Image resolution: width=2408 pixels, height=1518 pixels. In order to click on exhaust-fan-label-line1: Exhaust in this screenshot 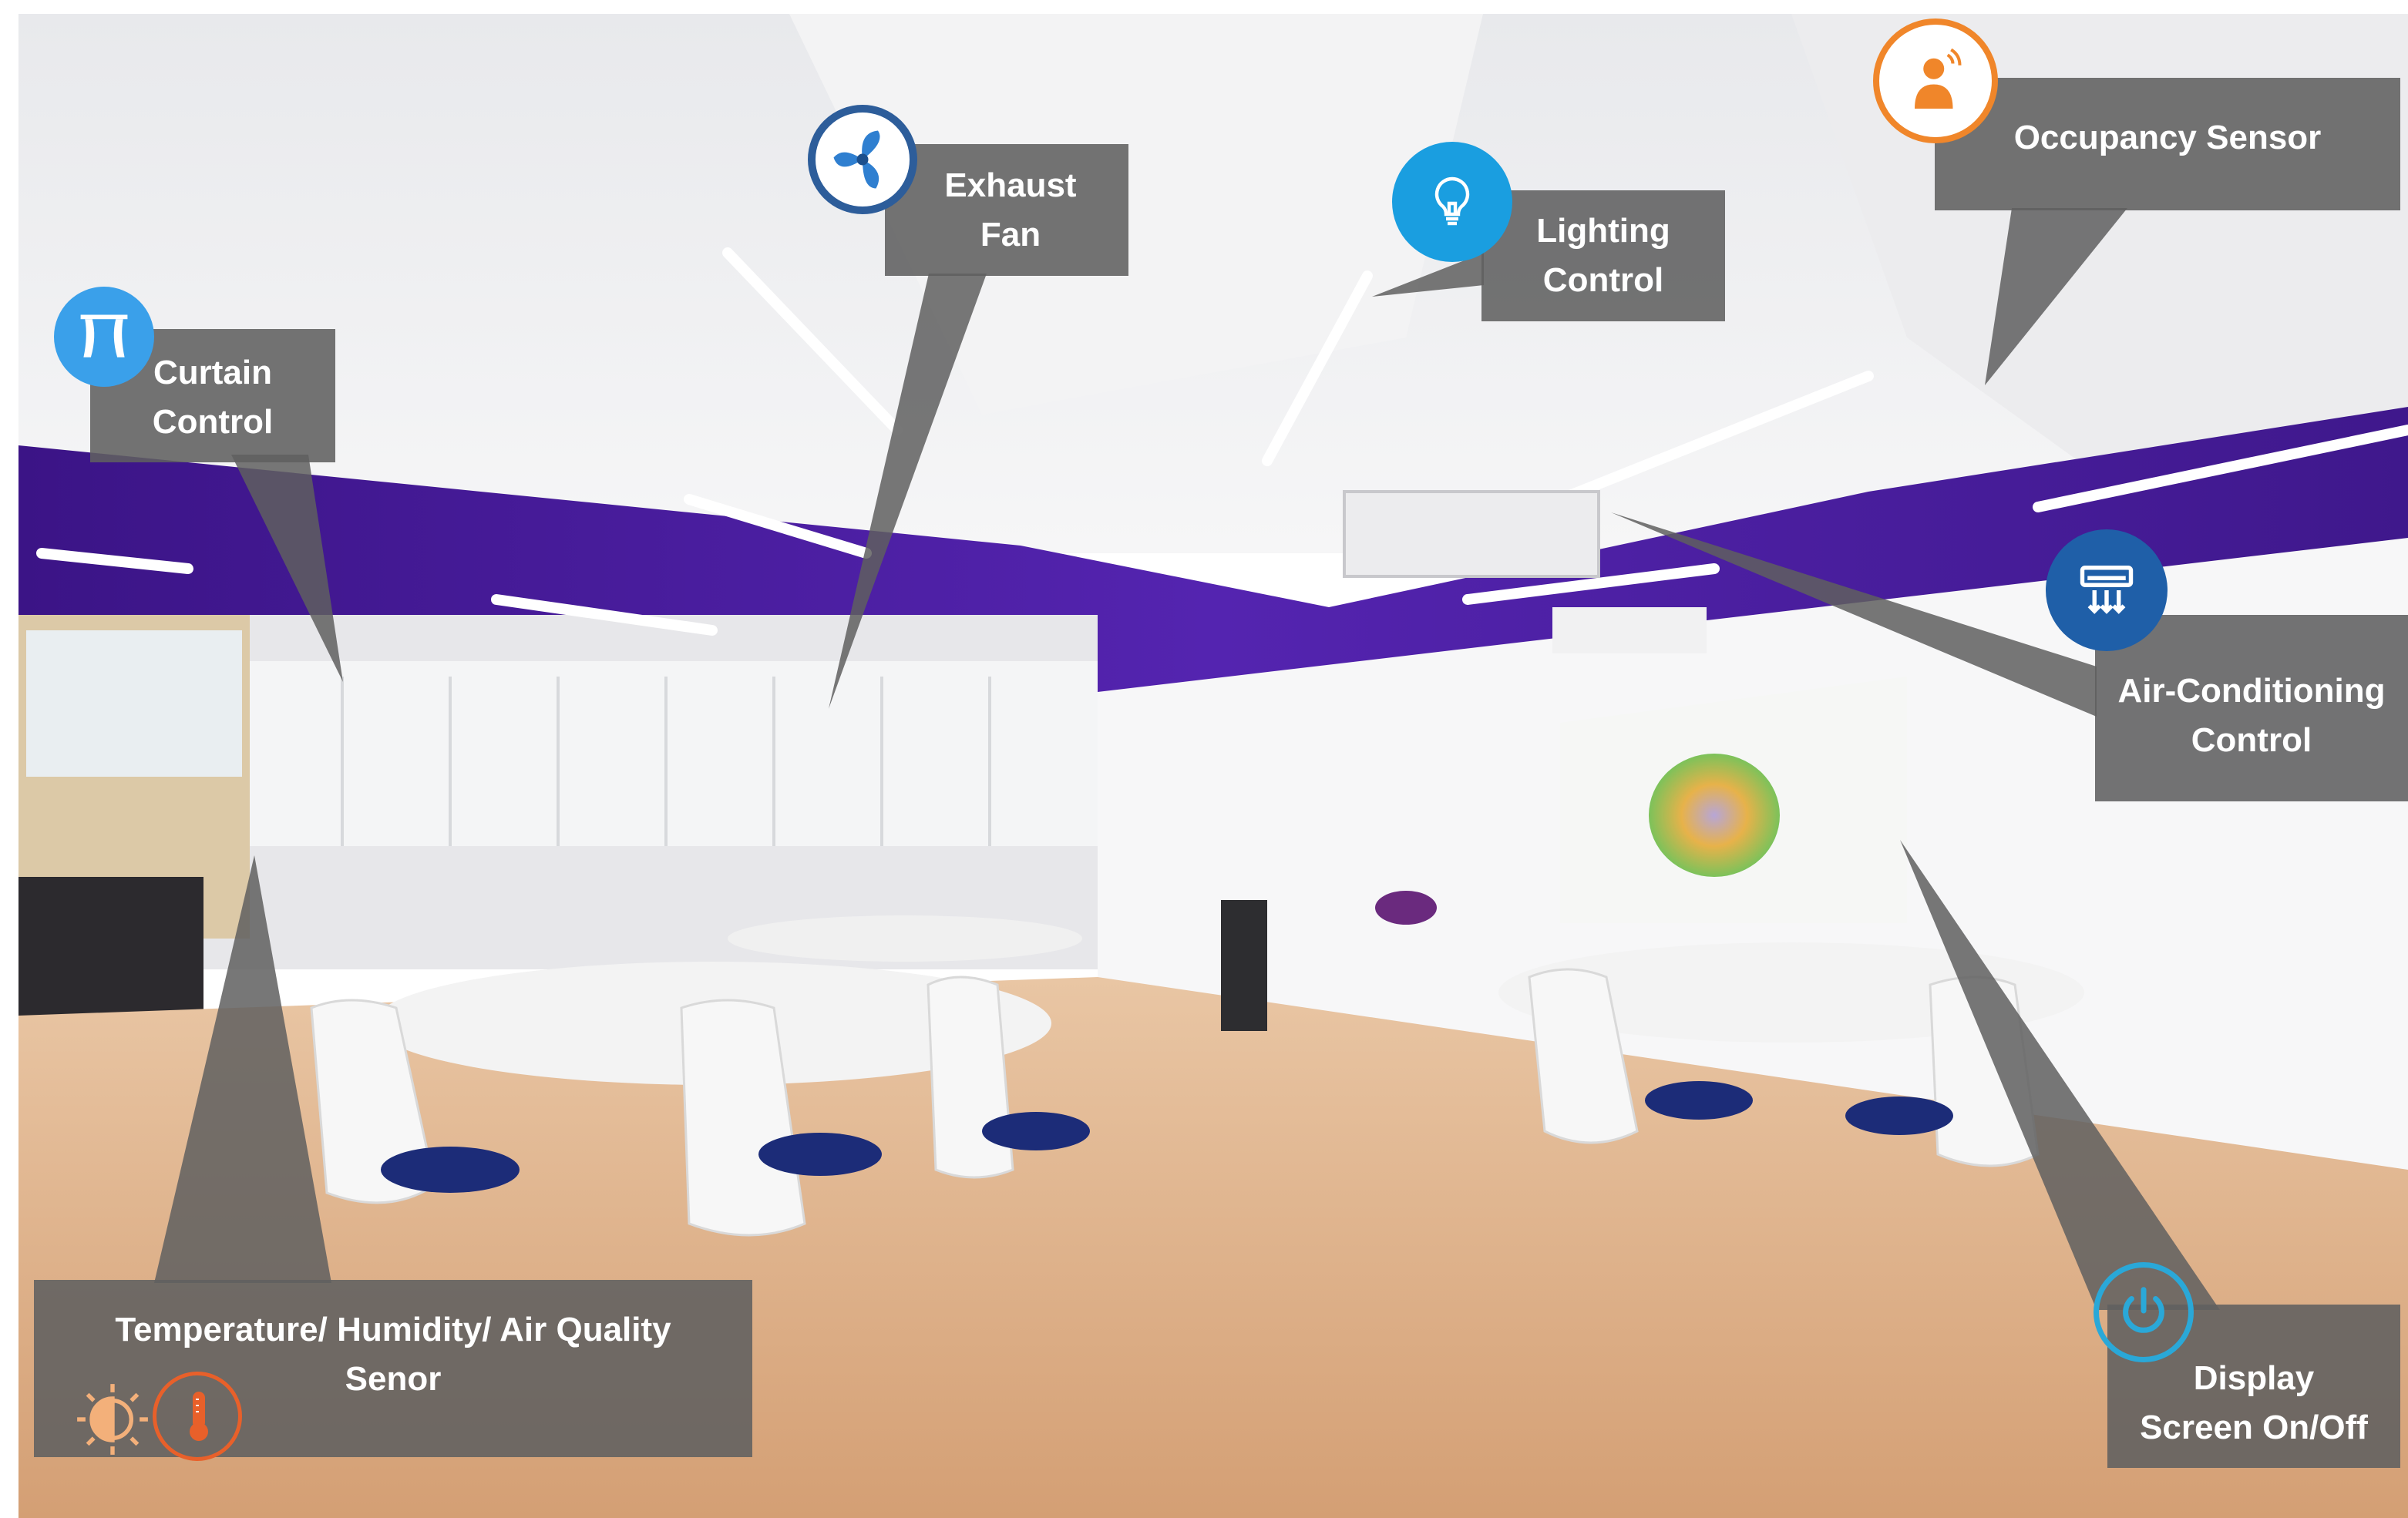, I will do `click(1010, 185)`.